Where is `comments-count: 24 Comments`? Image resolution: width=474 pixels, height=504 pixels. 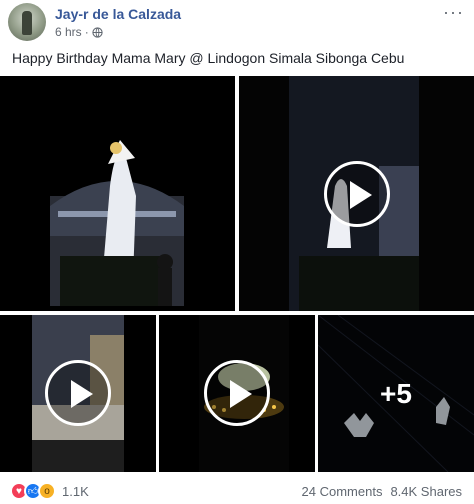
comments-count: 24 Comments is located at coordinates (342, 491).